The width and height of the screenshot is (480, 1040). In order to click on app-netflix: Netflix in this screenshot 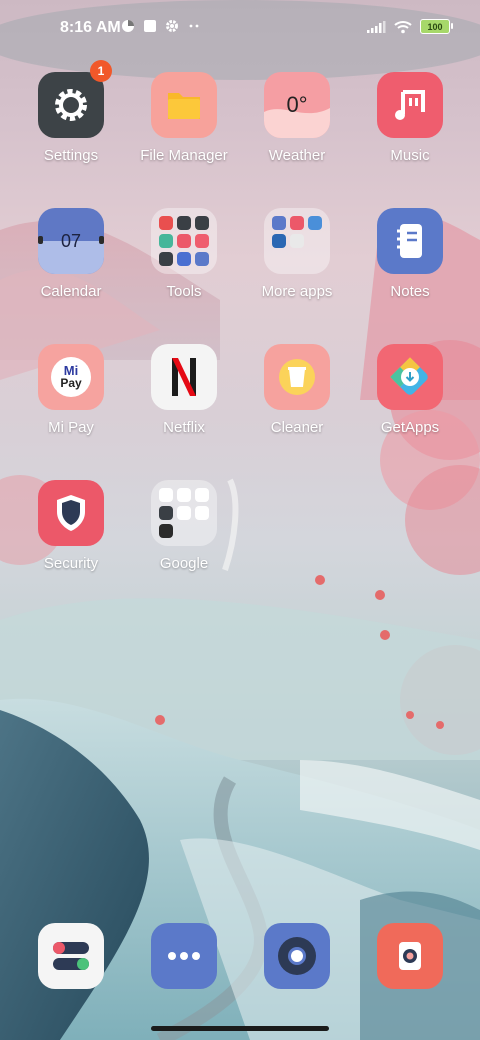, I will do `click(184, 404)`.